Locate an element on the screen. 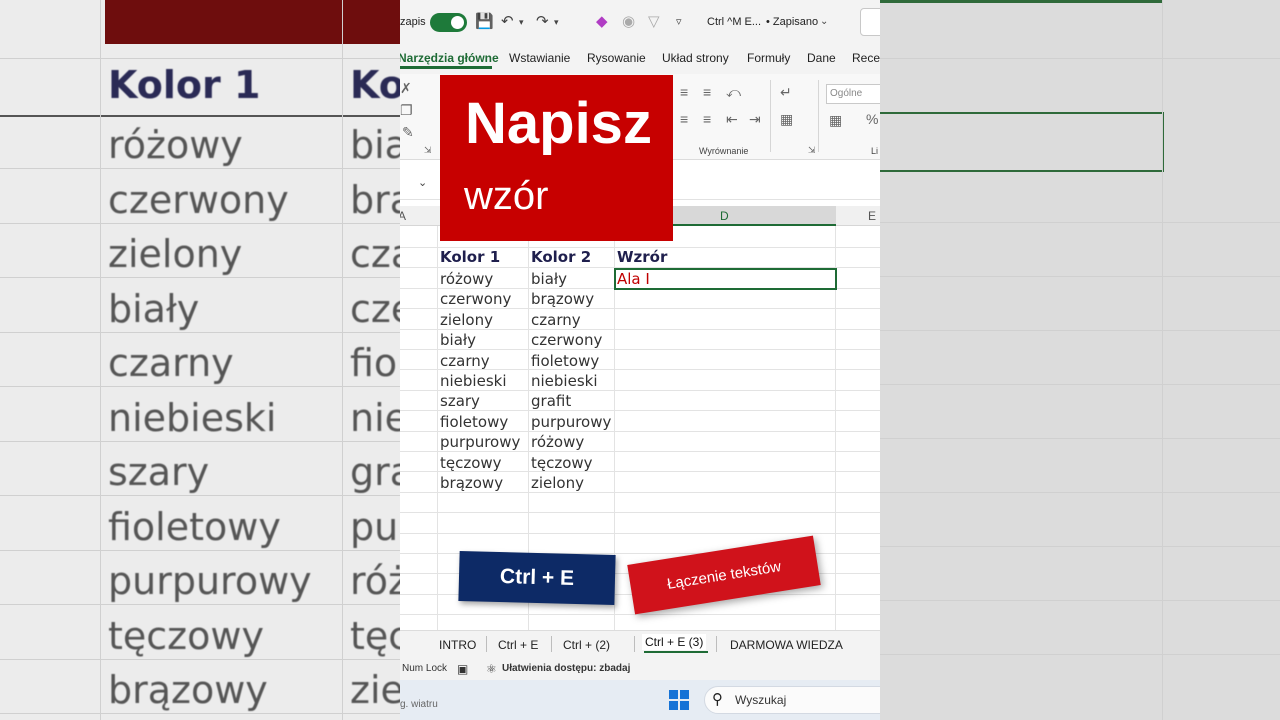  windows-start-icon is located at coordinates (679, 700).